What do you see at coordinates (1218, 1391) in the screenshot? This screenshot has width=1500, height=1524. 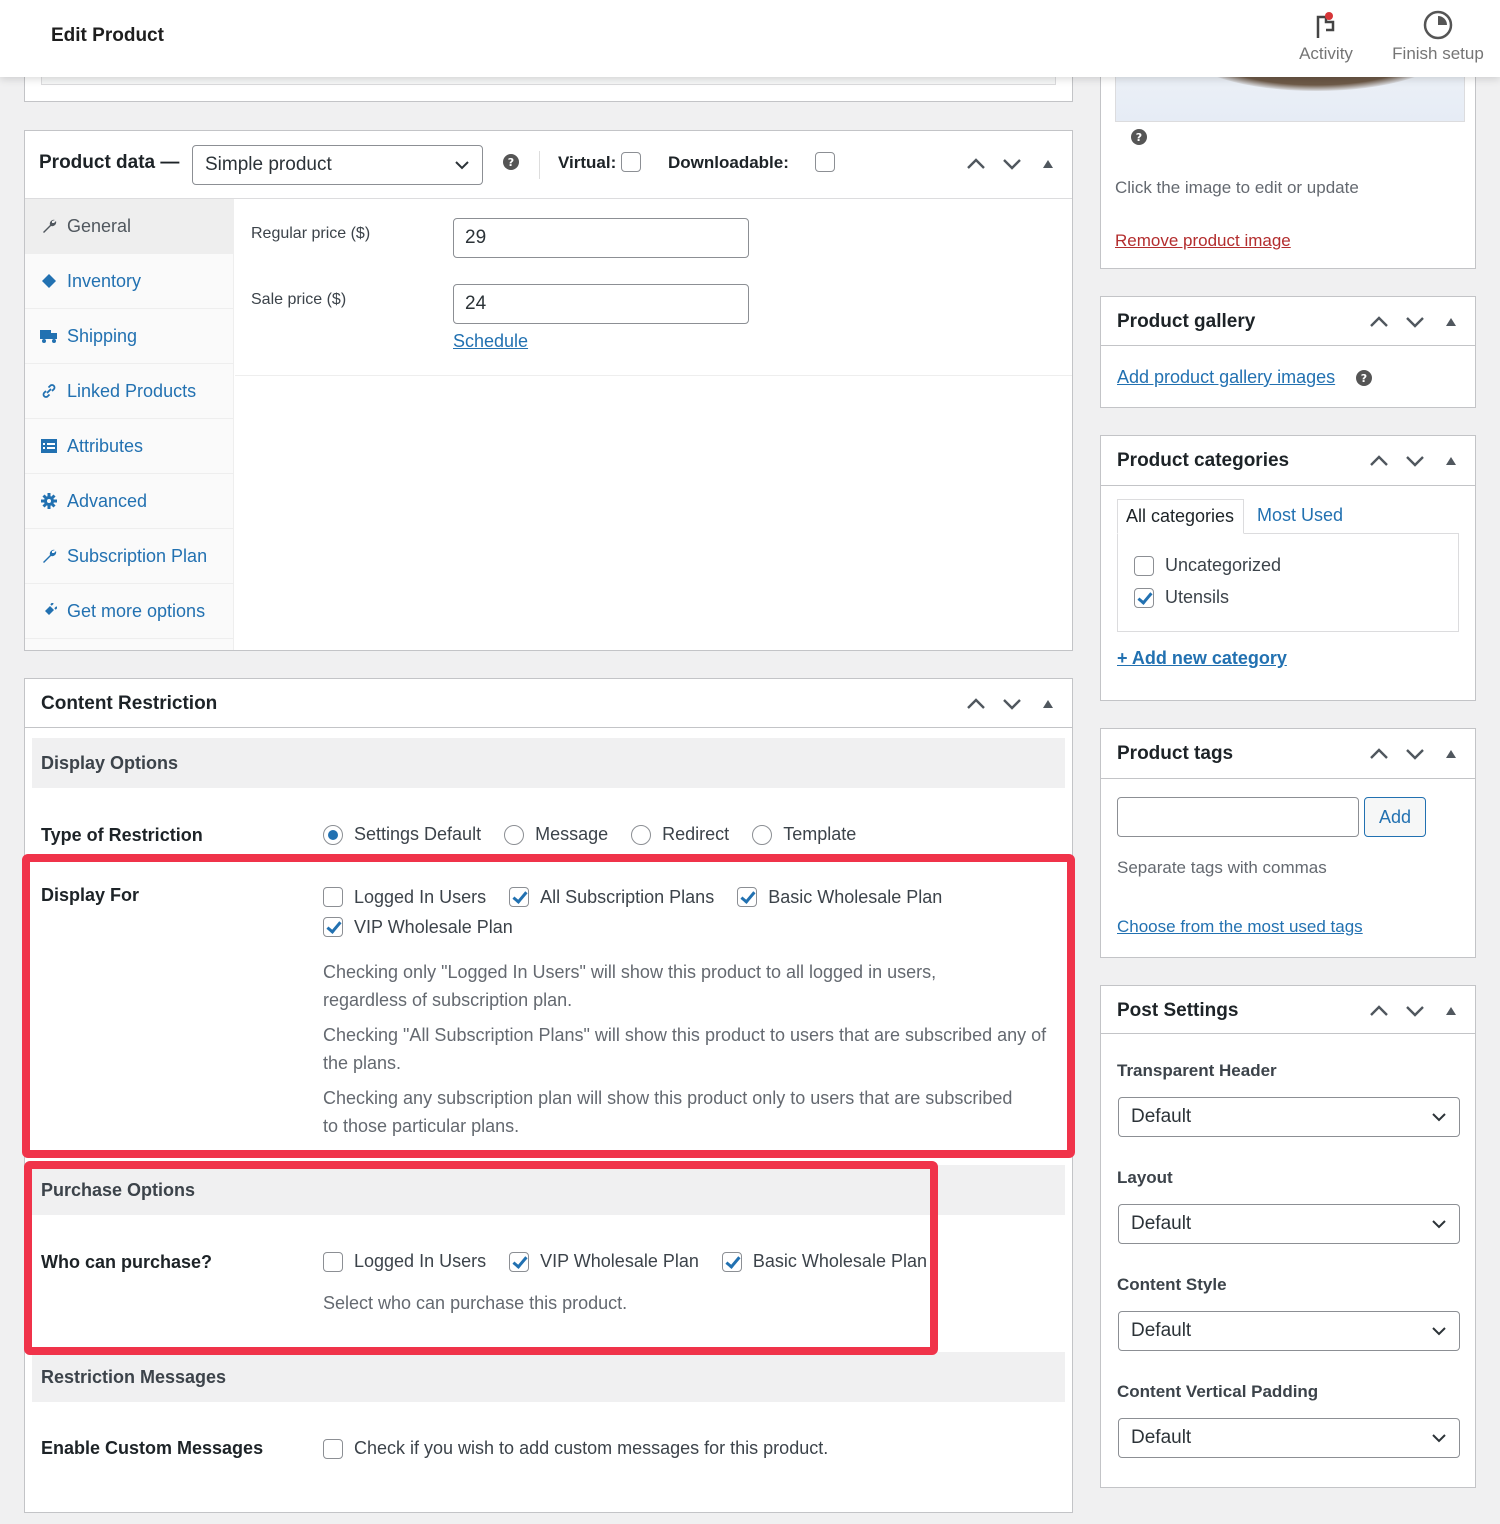 I see `content-vertical-padding-label: Content Vertical Padding` at bounding box center [1218, 1391].